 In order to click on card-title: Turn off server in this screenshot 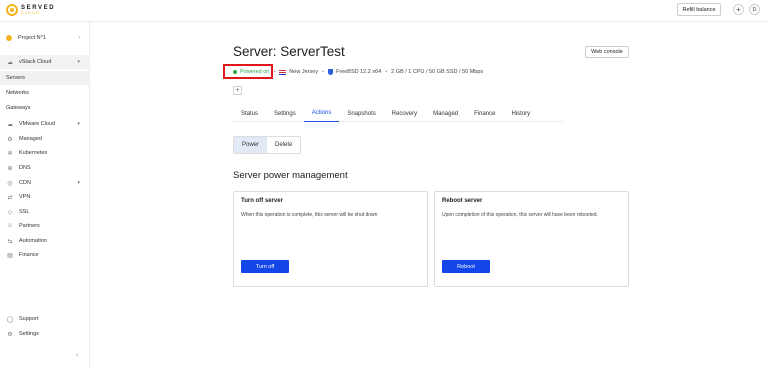, I will do `click(262, 201)`.